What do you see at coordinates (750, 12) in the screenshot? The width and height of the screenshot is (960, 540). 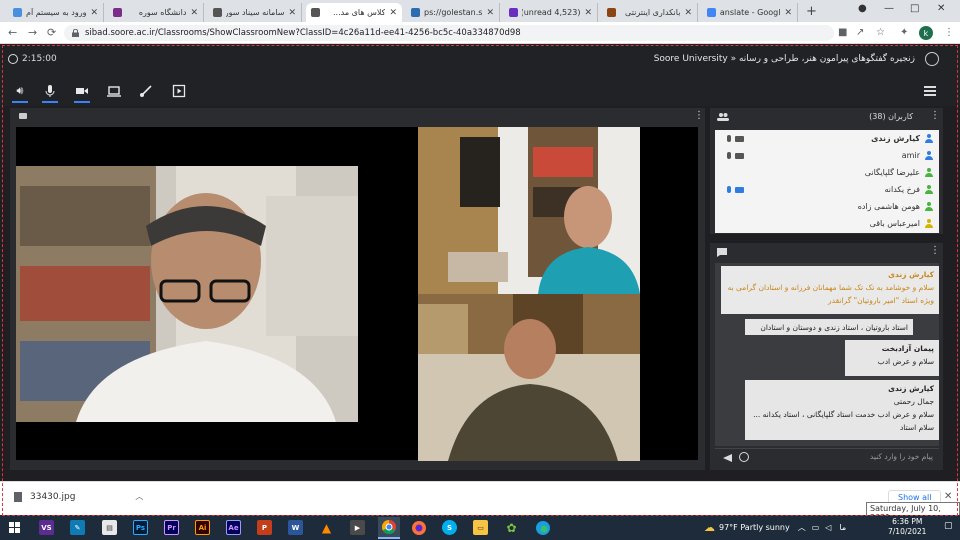 I see `browser-tab: translate - Googl ✕` at bounding box center [750, 12].